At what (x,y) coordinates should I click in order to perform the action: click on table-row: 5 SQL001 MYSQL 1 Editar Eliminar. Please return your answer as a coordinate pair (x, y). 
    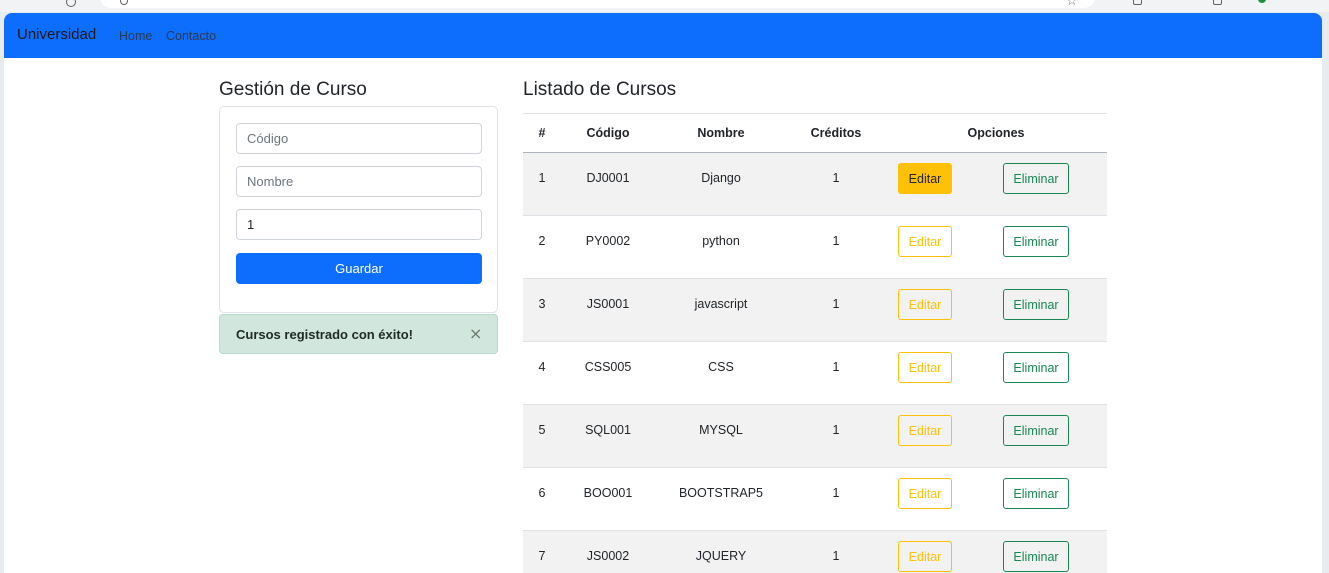
    Looking at the image, I should click on (815, 436).